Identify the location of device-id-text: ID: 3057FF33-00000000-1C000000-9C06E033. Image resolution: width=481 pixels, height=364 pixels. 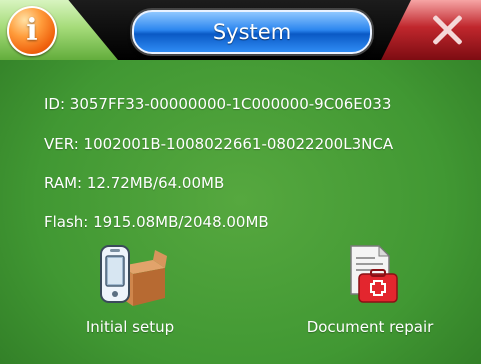
(218, 104).